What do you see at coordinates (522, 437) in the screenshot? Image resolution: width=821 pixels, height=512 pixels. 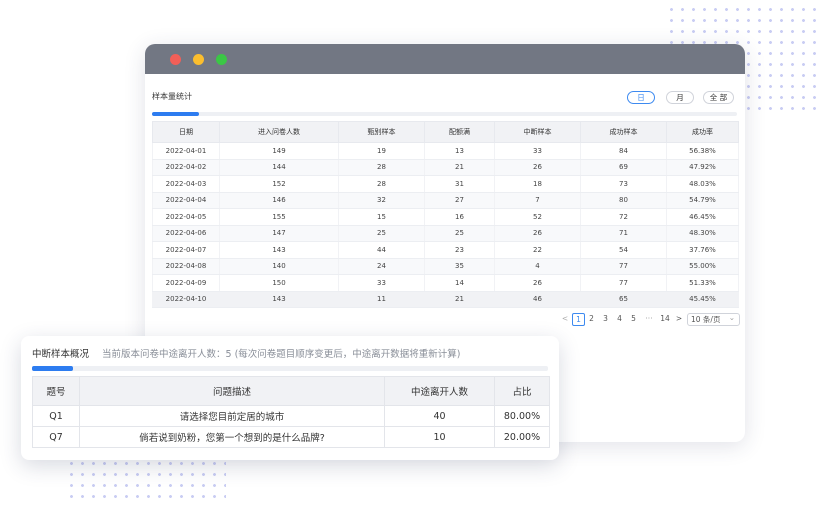 I see `cell-ratio: 20.00%` at bounding box center [522, 437].